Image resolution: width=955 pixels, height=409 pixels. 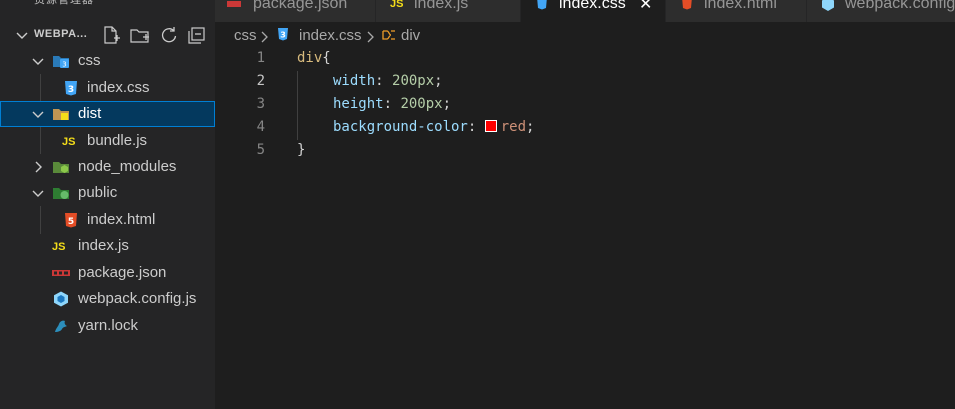 What do you see at coordinates (513, 127) in the screenshot?
I see `css-value: red` at bounding box center [513, 127].